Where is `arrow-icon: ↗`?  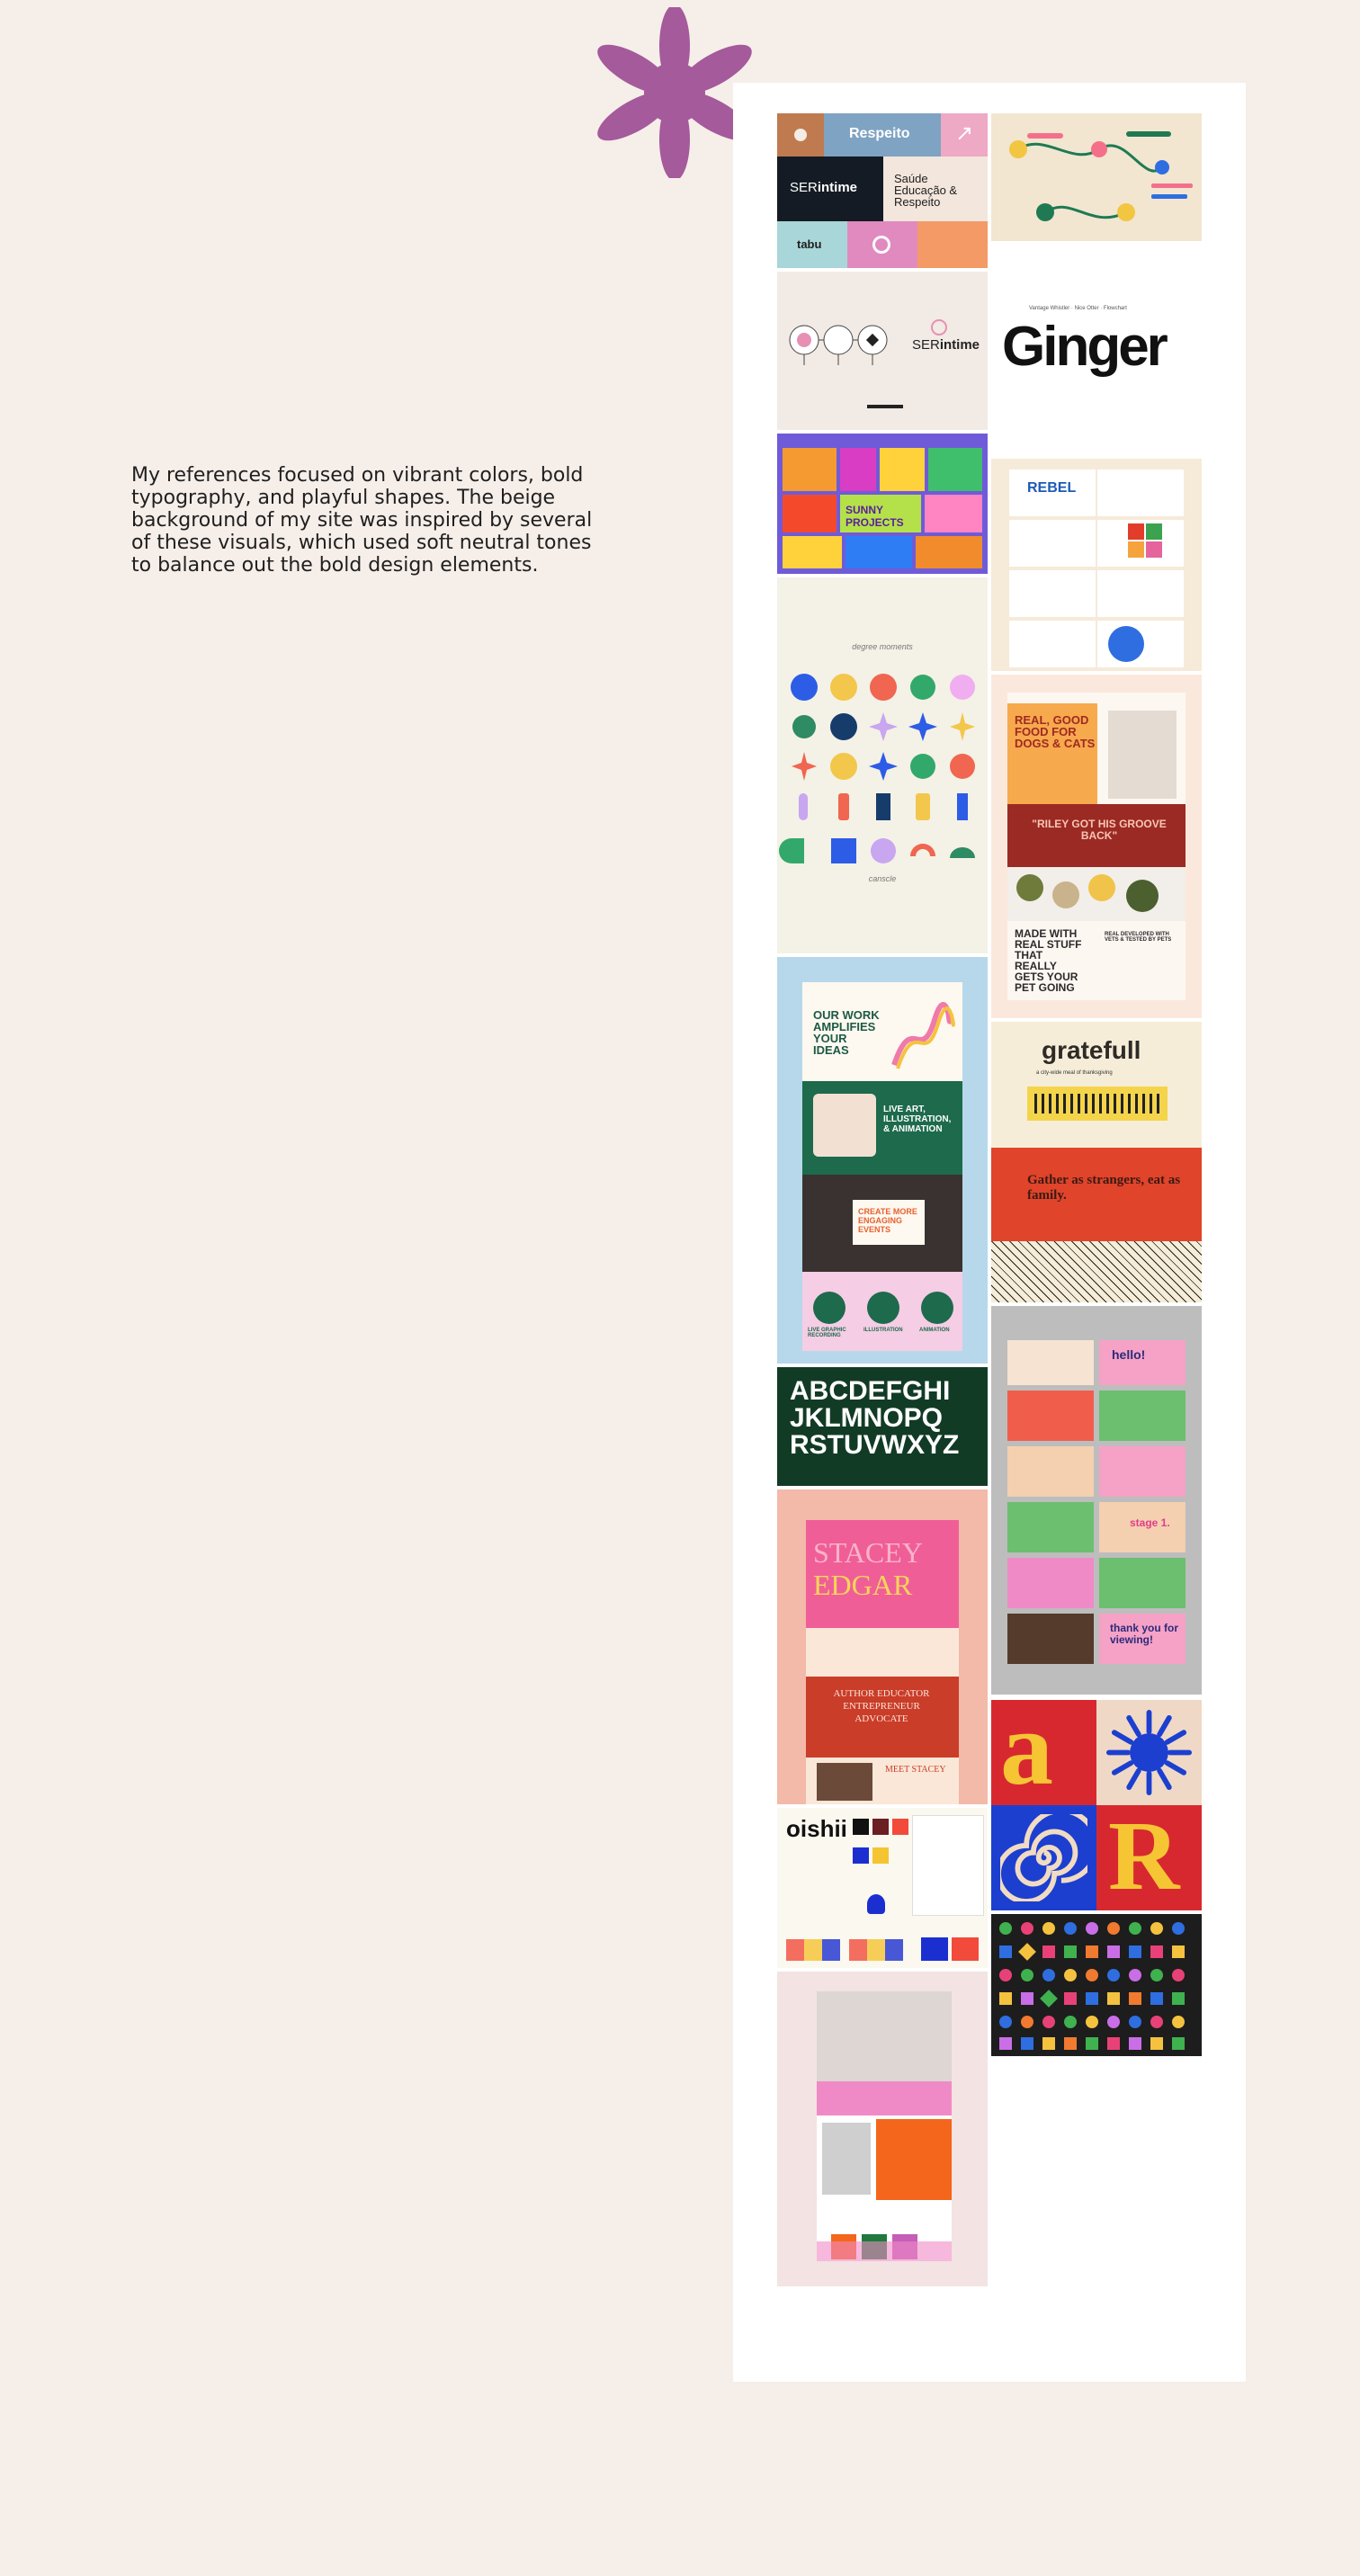 arrow-icon: ↗ is located at coordinates (964, 133).